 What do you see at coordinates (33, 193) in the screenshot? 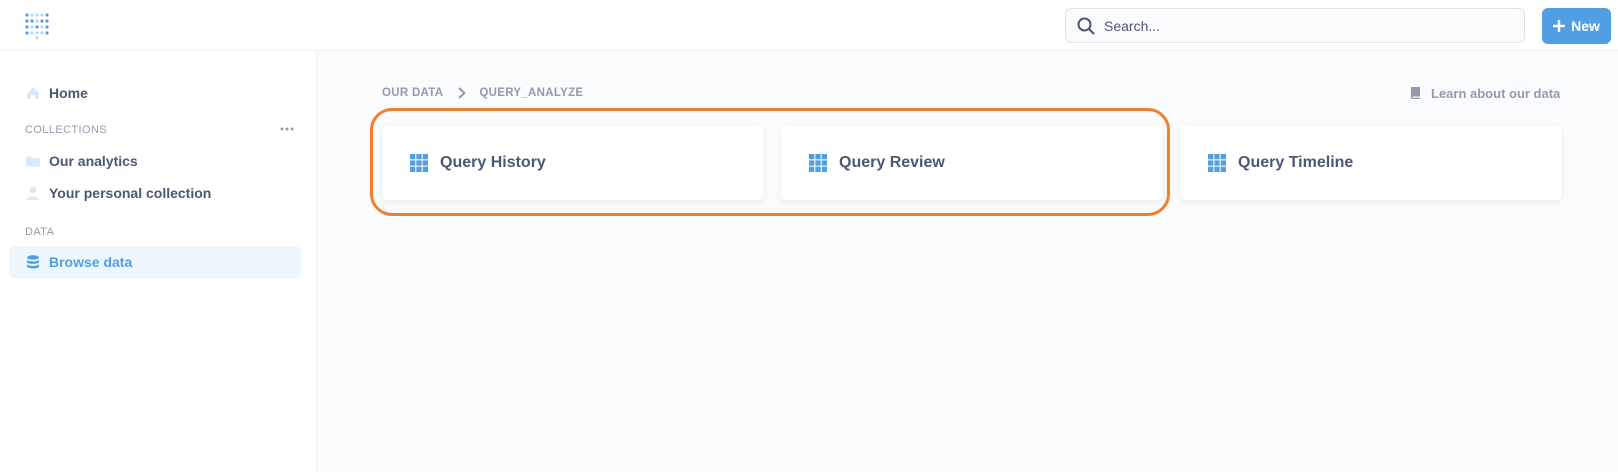
I see `person-icon` at bounding box center [33, 193].